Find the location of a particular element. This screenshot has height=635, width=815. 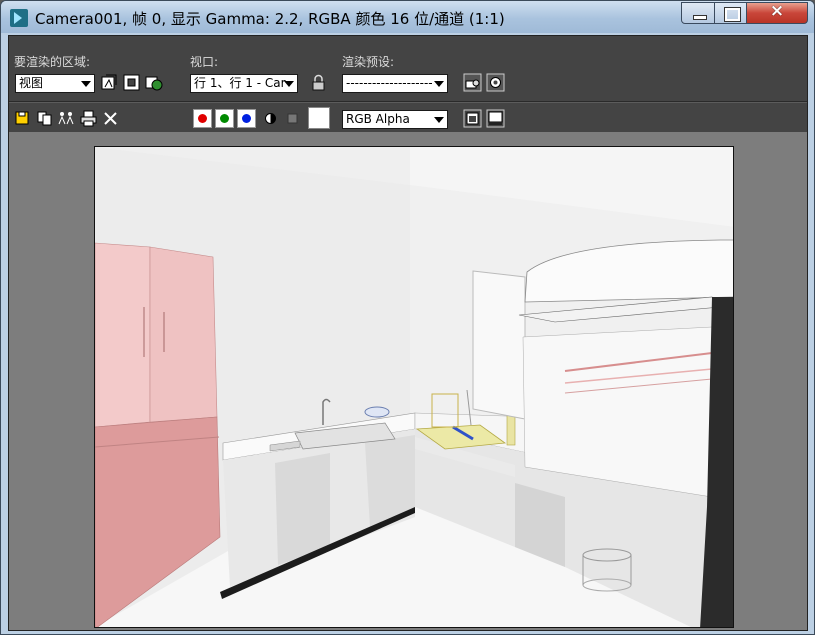

auto-region-icon is located at coordinates (131, 82).